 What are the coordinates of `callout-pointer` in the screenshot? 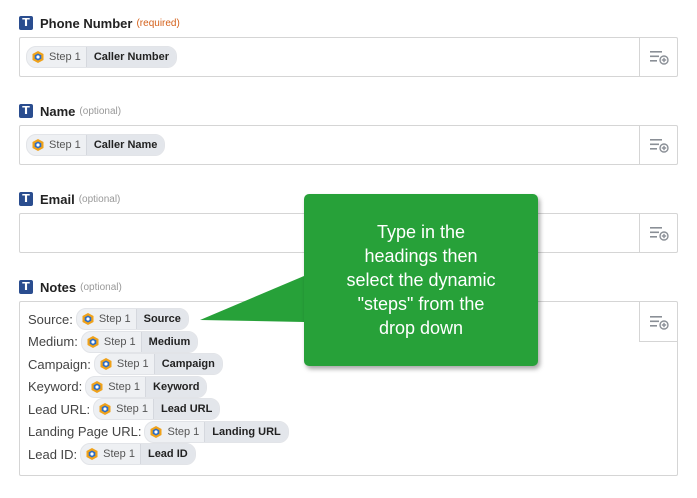 It's located at (252, 299).